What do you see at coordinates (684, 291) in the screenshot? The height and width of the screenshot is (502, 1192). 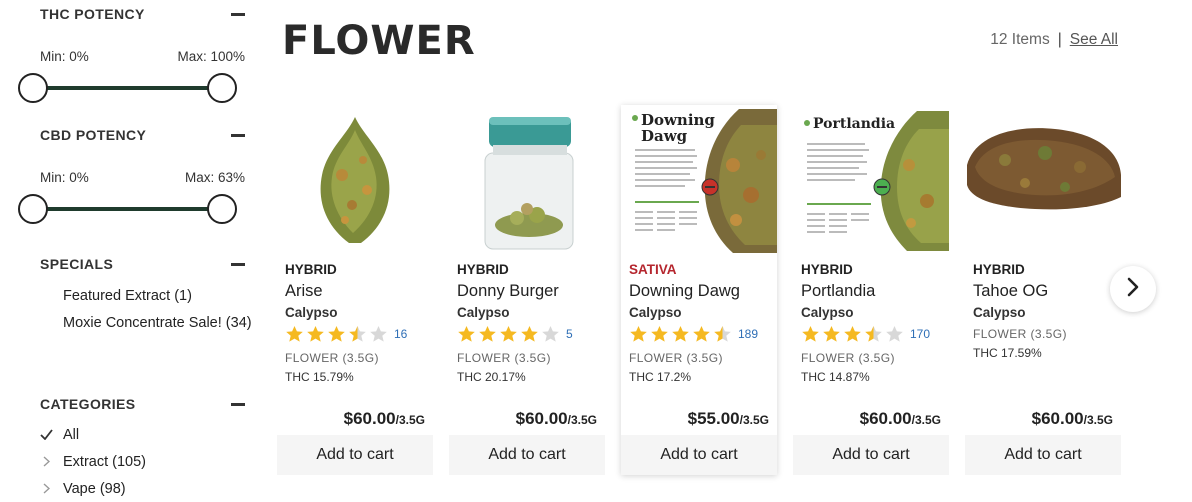 I see `product-name: Downing Dawg` at bounding box center [684, 291].